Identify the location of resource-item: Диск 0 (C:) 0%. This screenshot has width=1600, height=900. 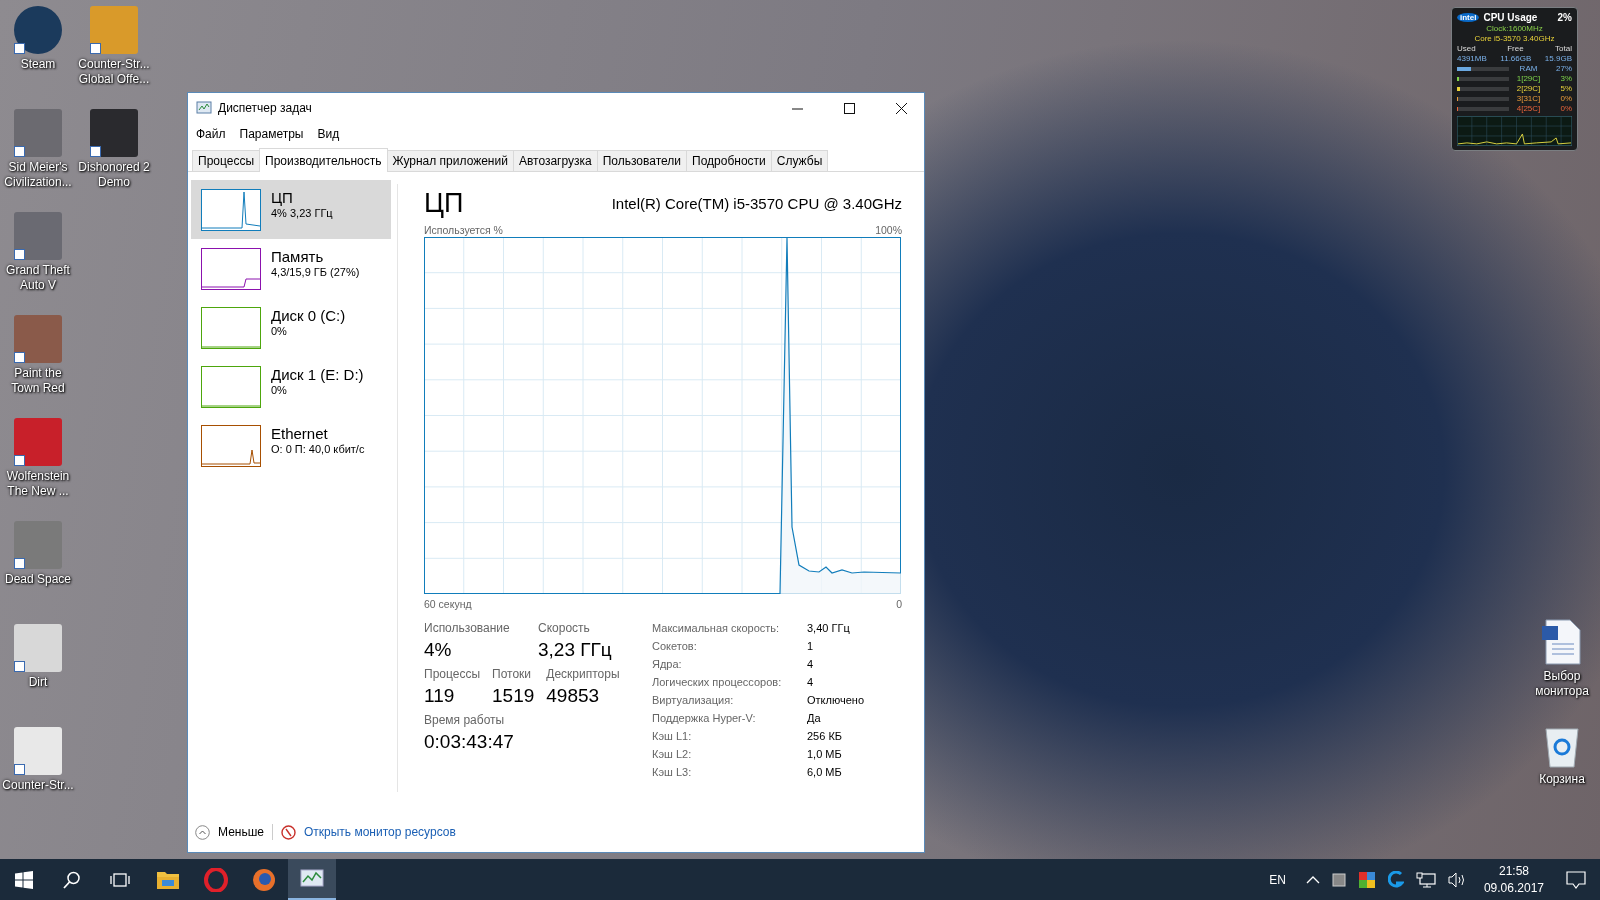
(291, 327).